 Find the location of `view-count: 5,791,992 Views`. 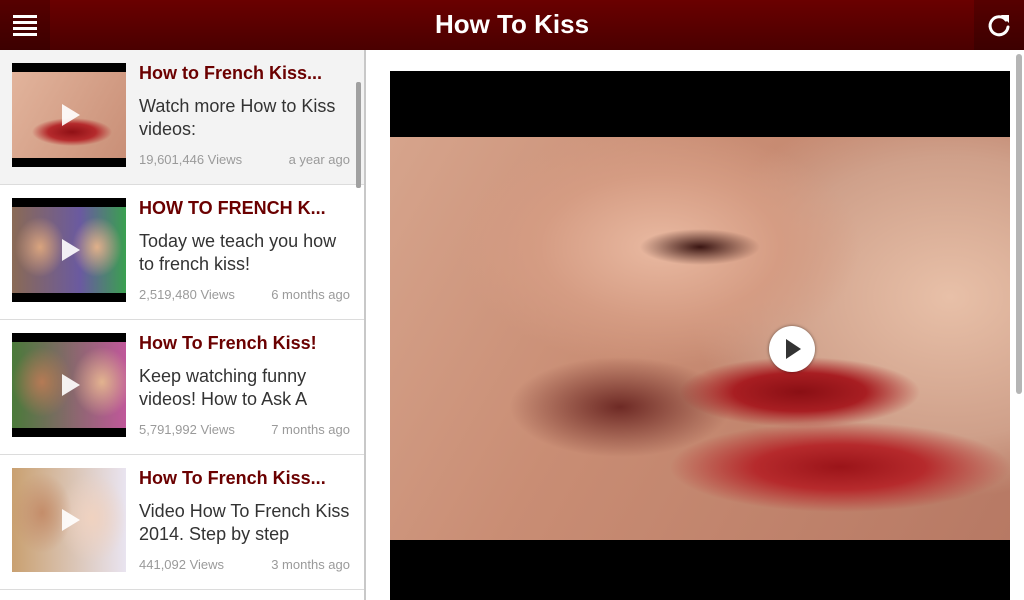

view-count: 5,791,992 Views is located at coordinates (187, 429).